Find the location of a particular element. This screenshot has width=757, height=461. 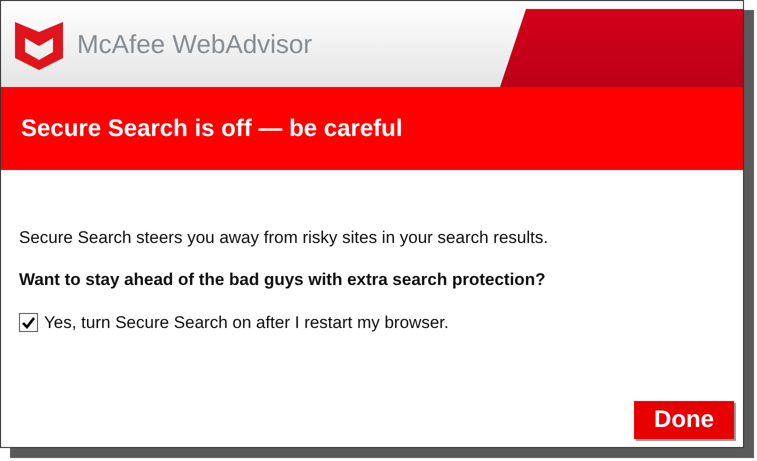

message-text: Secure Search steers you away from risky sites in your search results. is located at coordinates (284, 238).